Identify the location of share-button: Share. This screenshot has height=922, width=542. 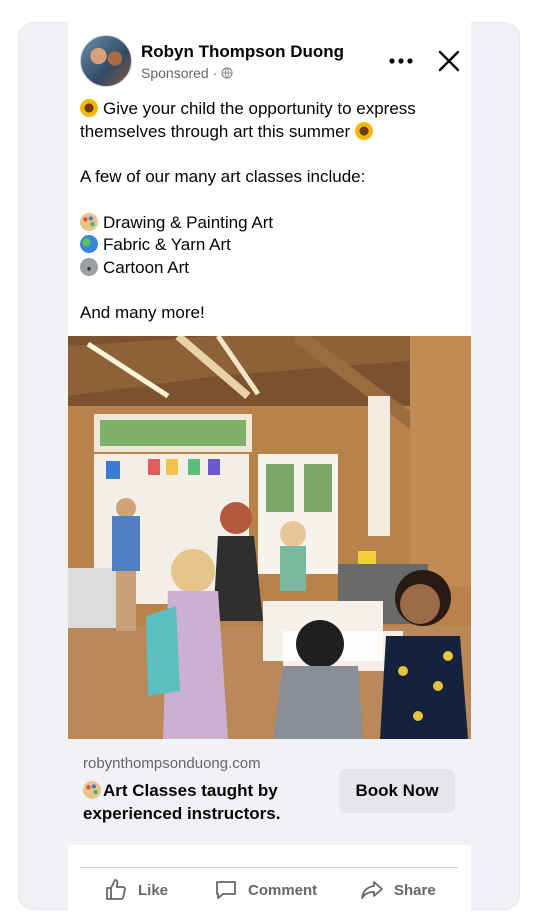
(398, 890).